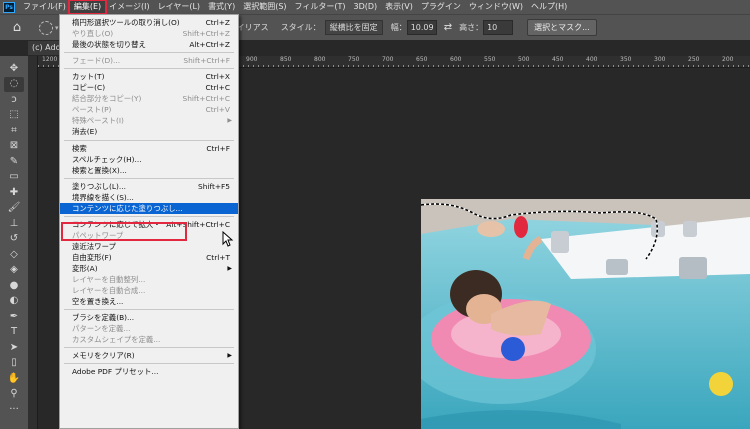  I want to click on brush-tool-icon: 🖌, so click(14, 209).